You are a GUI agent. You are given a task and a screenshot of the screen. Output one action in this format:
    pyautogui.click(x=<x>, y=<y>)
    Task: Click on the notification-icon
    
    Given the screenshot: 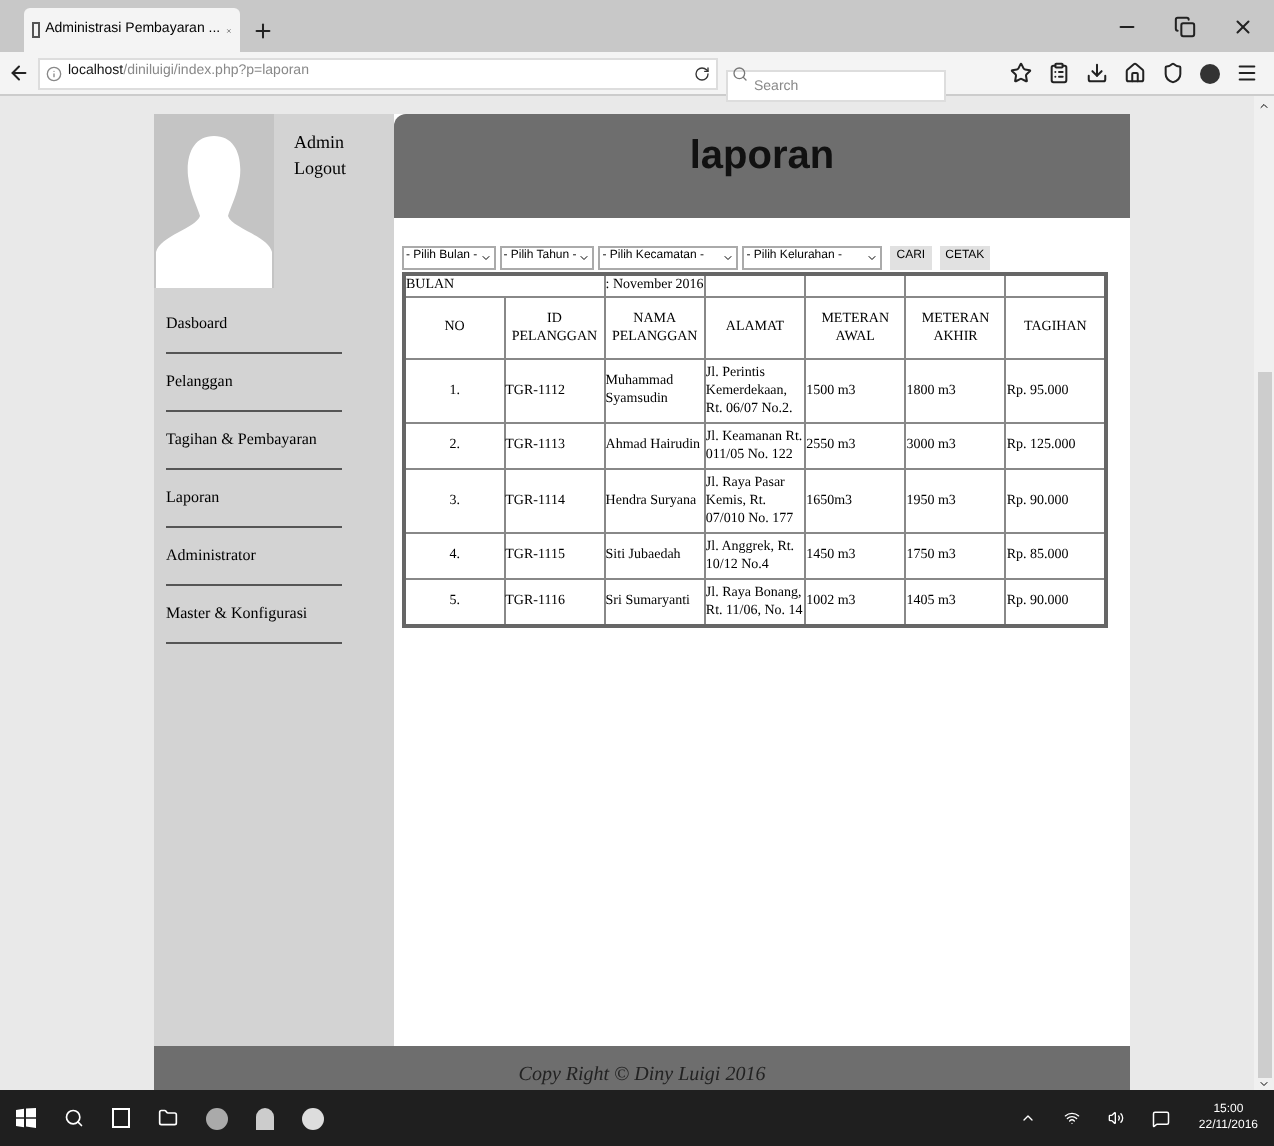 What is the action you would take?
    pyautogui.click(x=1161, y=1118)
    